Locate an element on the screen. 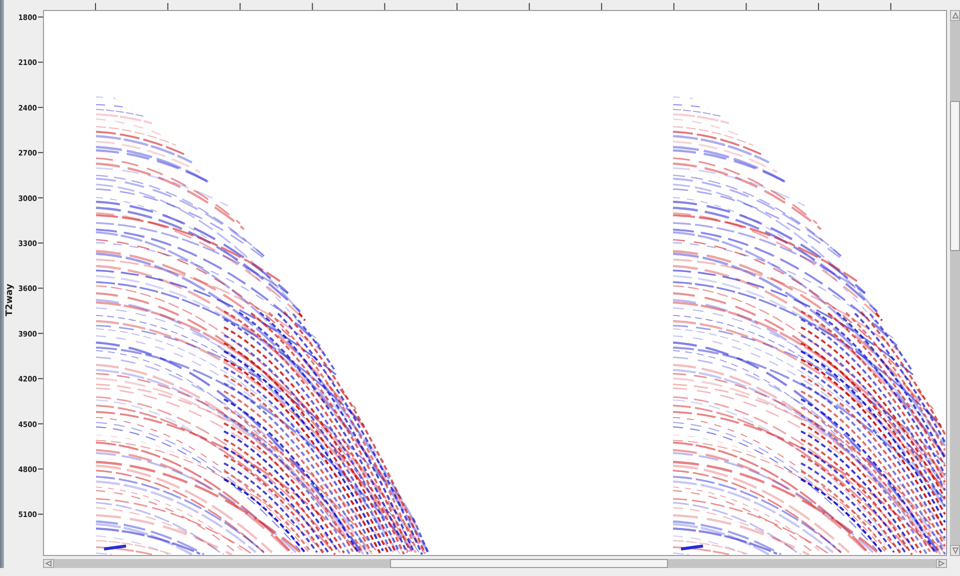 The width and height of the screenshot is (960, 576). down-arrow-icon is located at coordinates (955, 550).